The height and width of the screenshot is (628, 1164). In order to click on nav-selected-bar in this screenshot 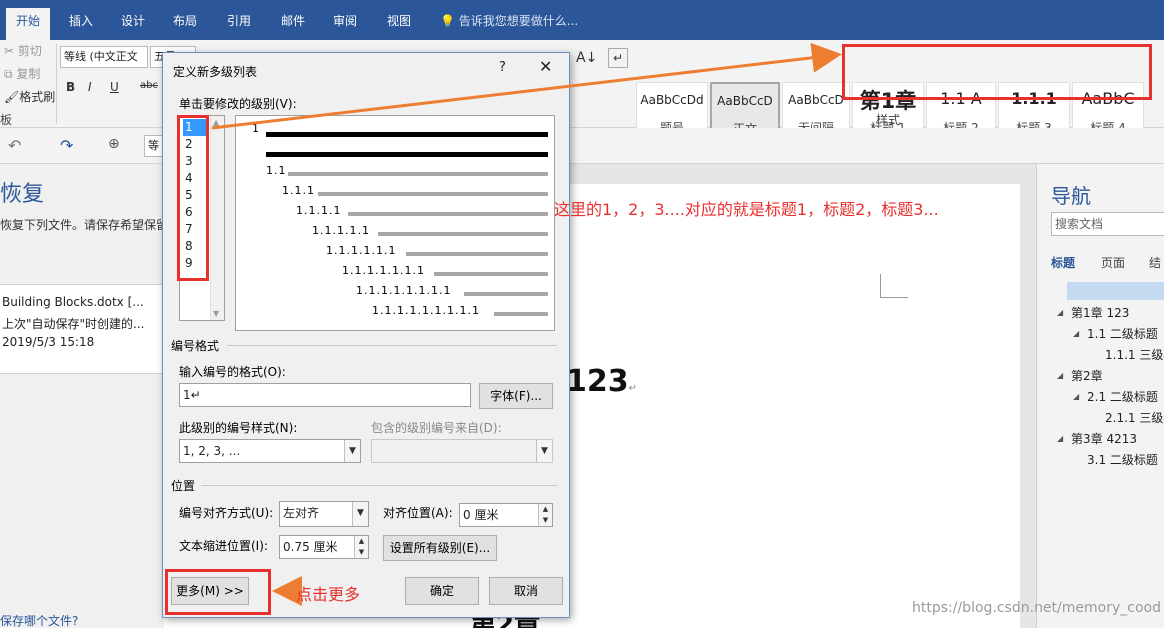, I will do `click(1115, 291)`.